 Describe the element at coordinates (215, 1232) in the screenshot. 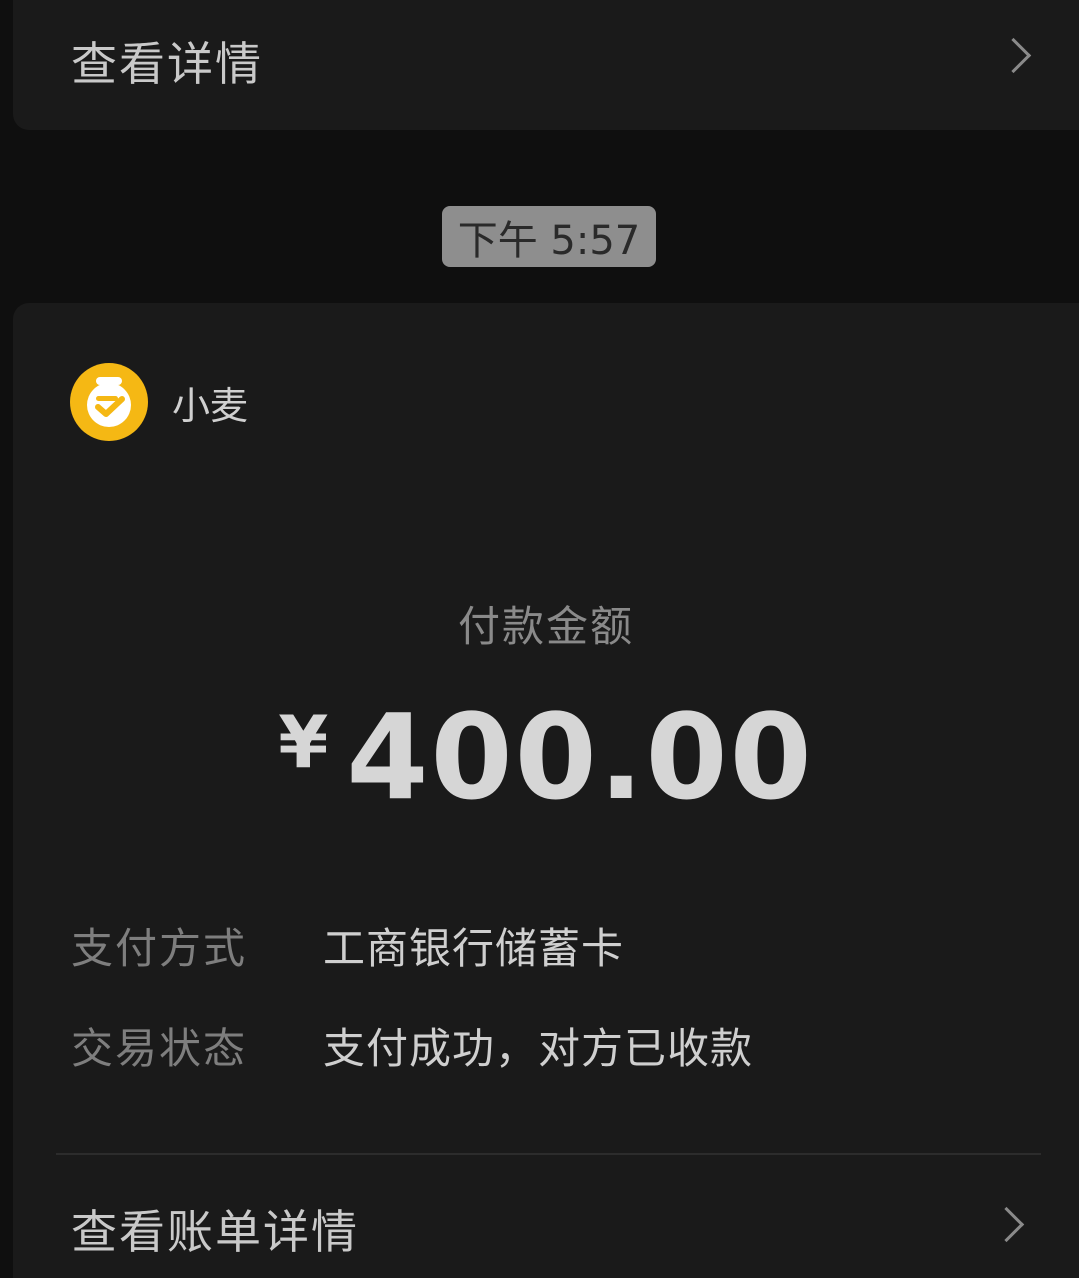

I see `view-bill-details-label: 查看账单详情` at that location.